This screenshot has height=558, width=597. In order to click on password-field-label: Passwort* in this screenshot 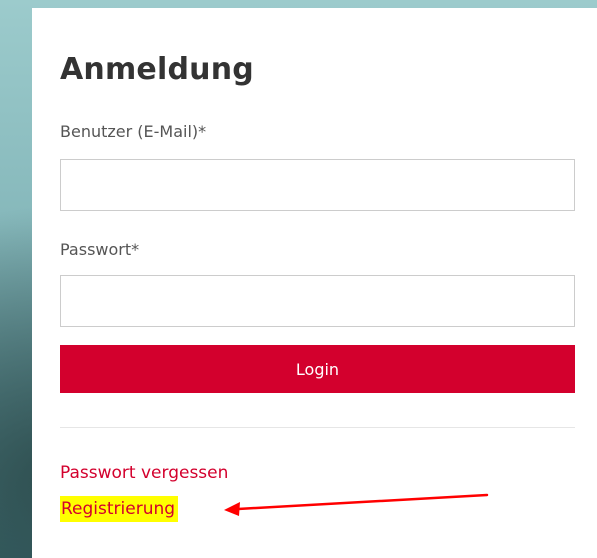, I will do `click(100, 249)`.